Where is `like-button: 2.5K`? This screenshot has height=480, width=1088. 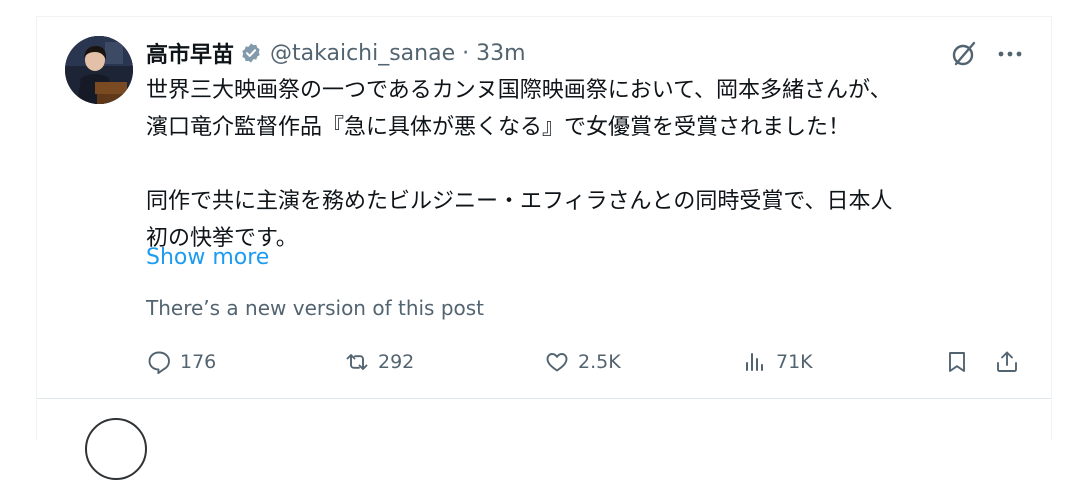
like-button: 2.5K is located at coordinates (582, 362).